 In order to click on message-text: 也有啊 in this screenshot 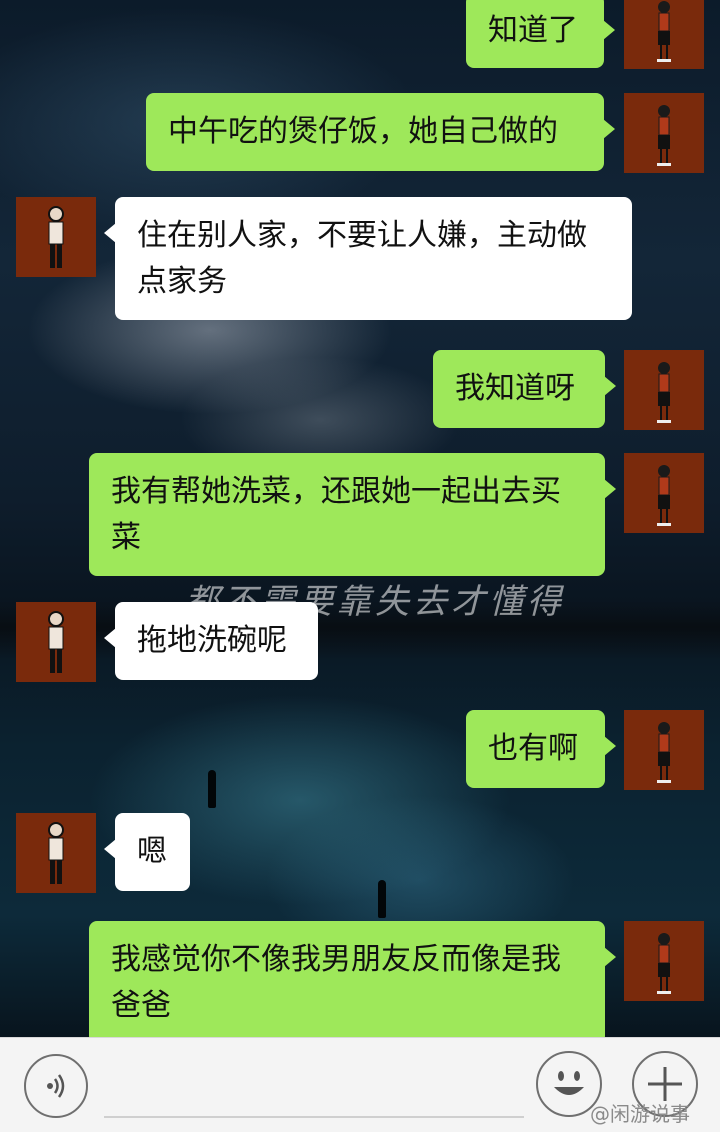, I will do `click(533, 748)`.